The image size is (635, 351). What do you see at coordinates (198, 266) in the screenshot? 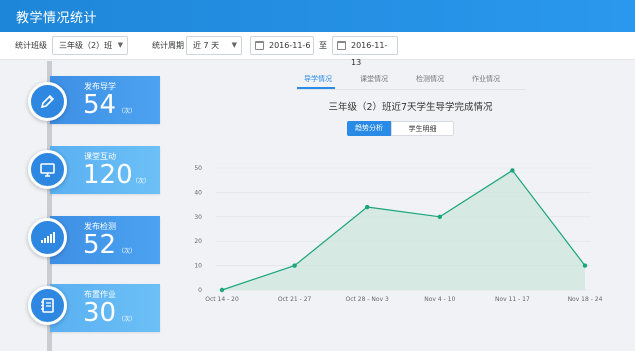
I see `y-tick-label: 10` at bounding box center [198, 266].